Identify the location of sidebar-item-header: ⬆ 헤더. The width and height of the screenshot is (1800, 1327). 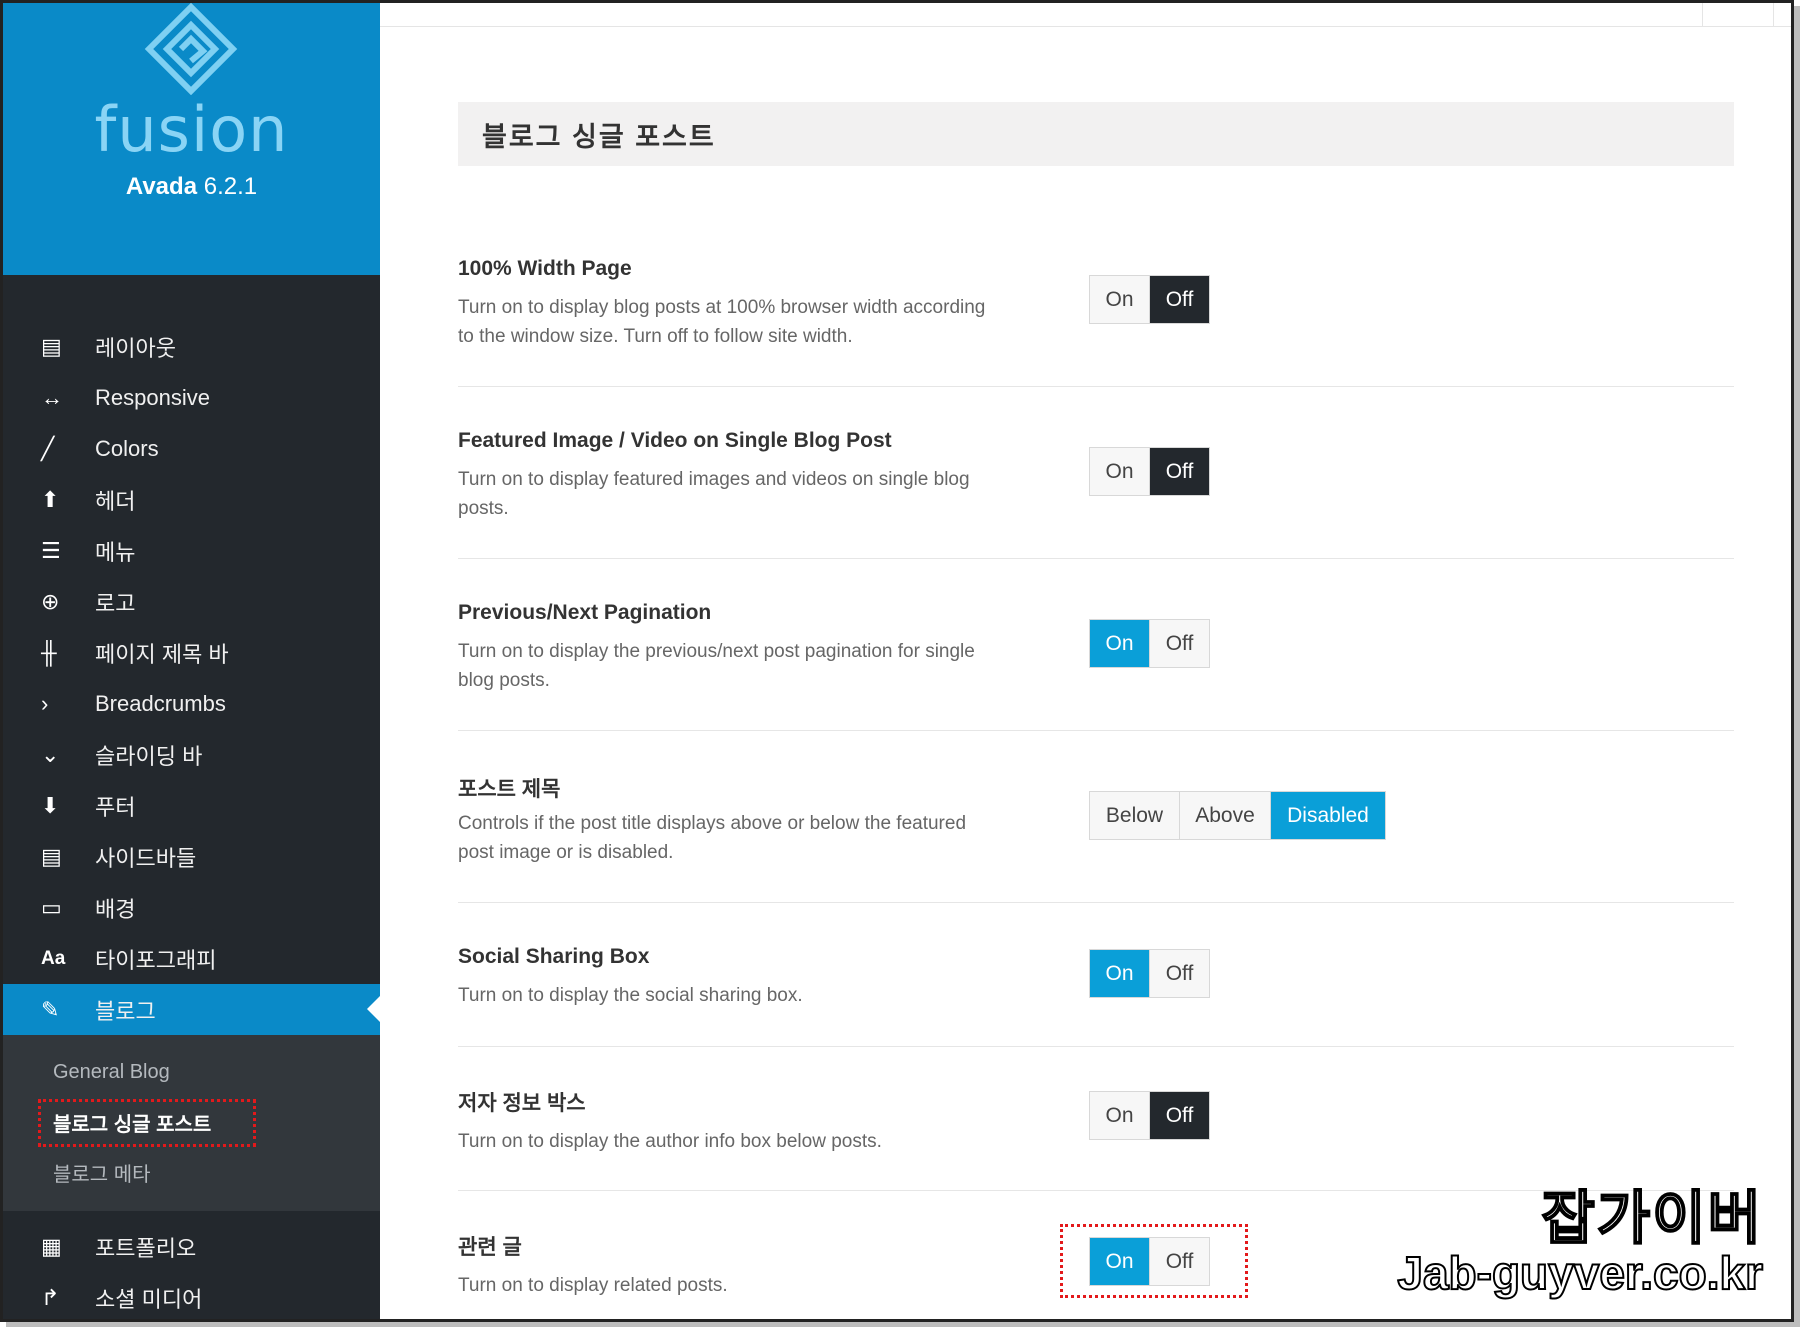
(191, 499).